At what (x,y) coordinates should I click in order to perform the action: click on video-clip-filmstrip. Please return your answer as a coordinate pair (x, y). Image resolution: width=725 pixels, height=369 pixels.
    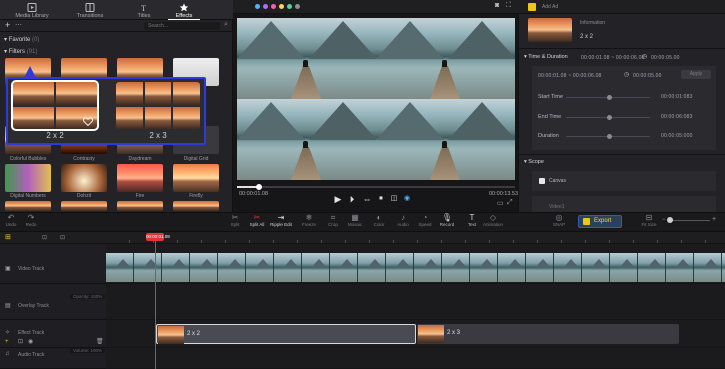
    Looking at the image, I should click on (415, 267).